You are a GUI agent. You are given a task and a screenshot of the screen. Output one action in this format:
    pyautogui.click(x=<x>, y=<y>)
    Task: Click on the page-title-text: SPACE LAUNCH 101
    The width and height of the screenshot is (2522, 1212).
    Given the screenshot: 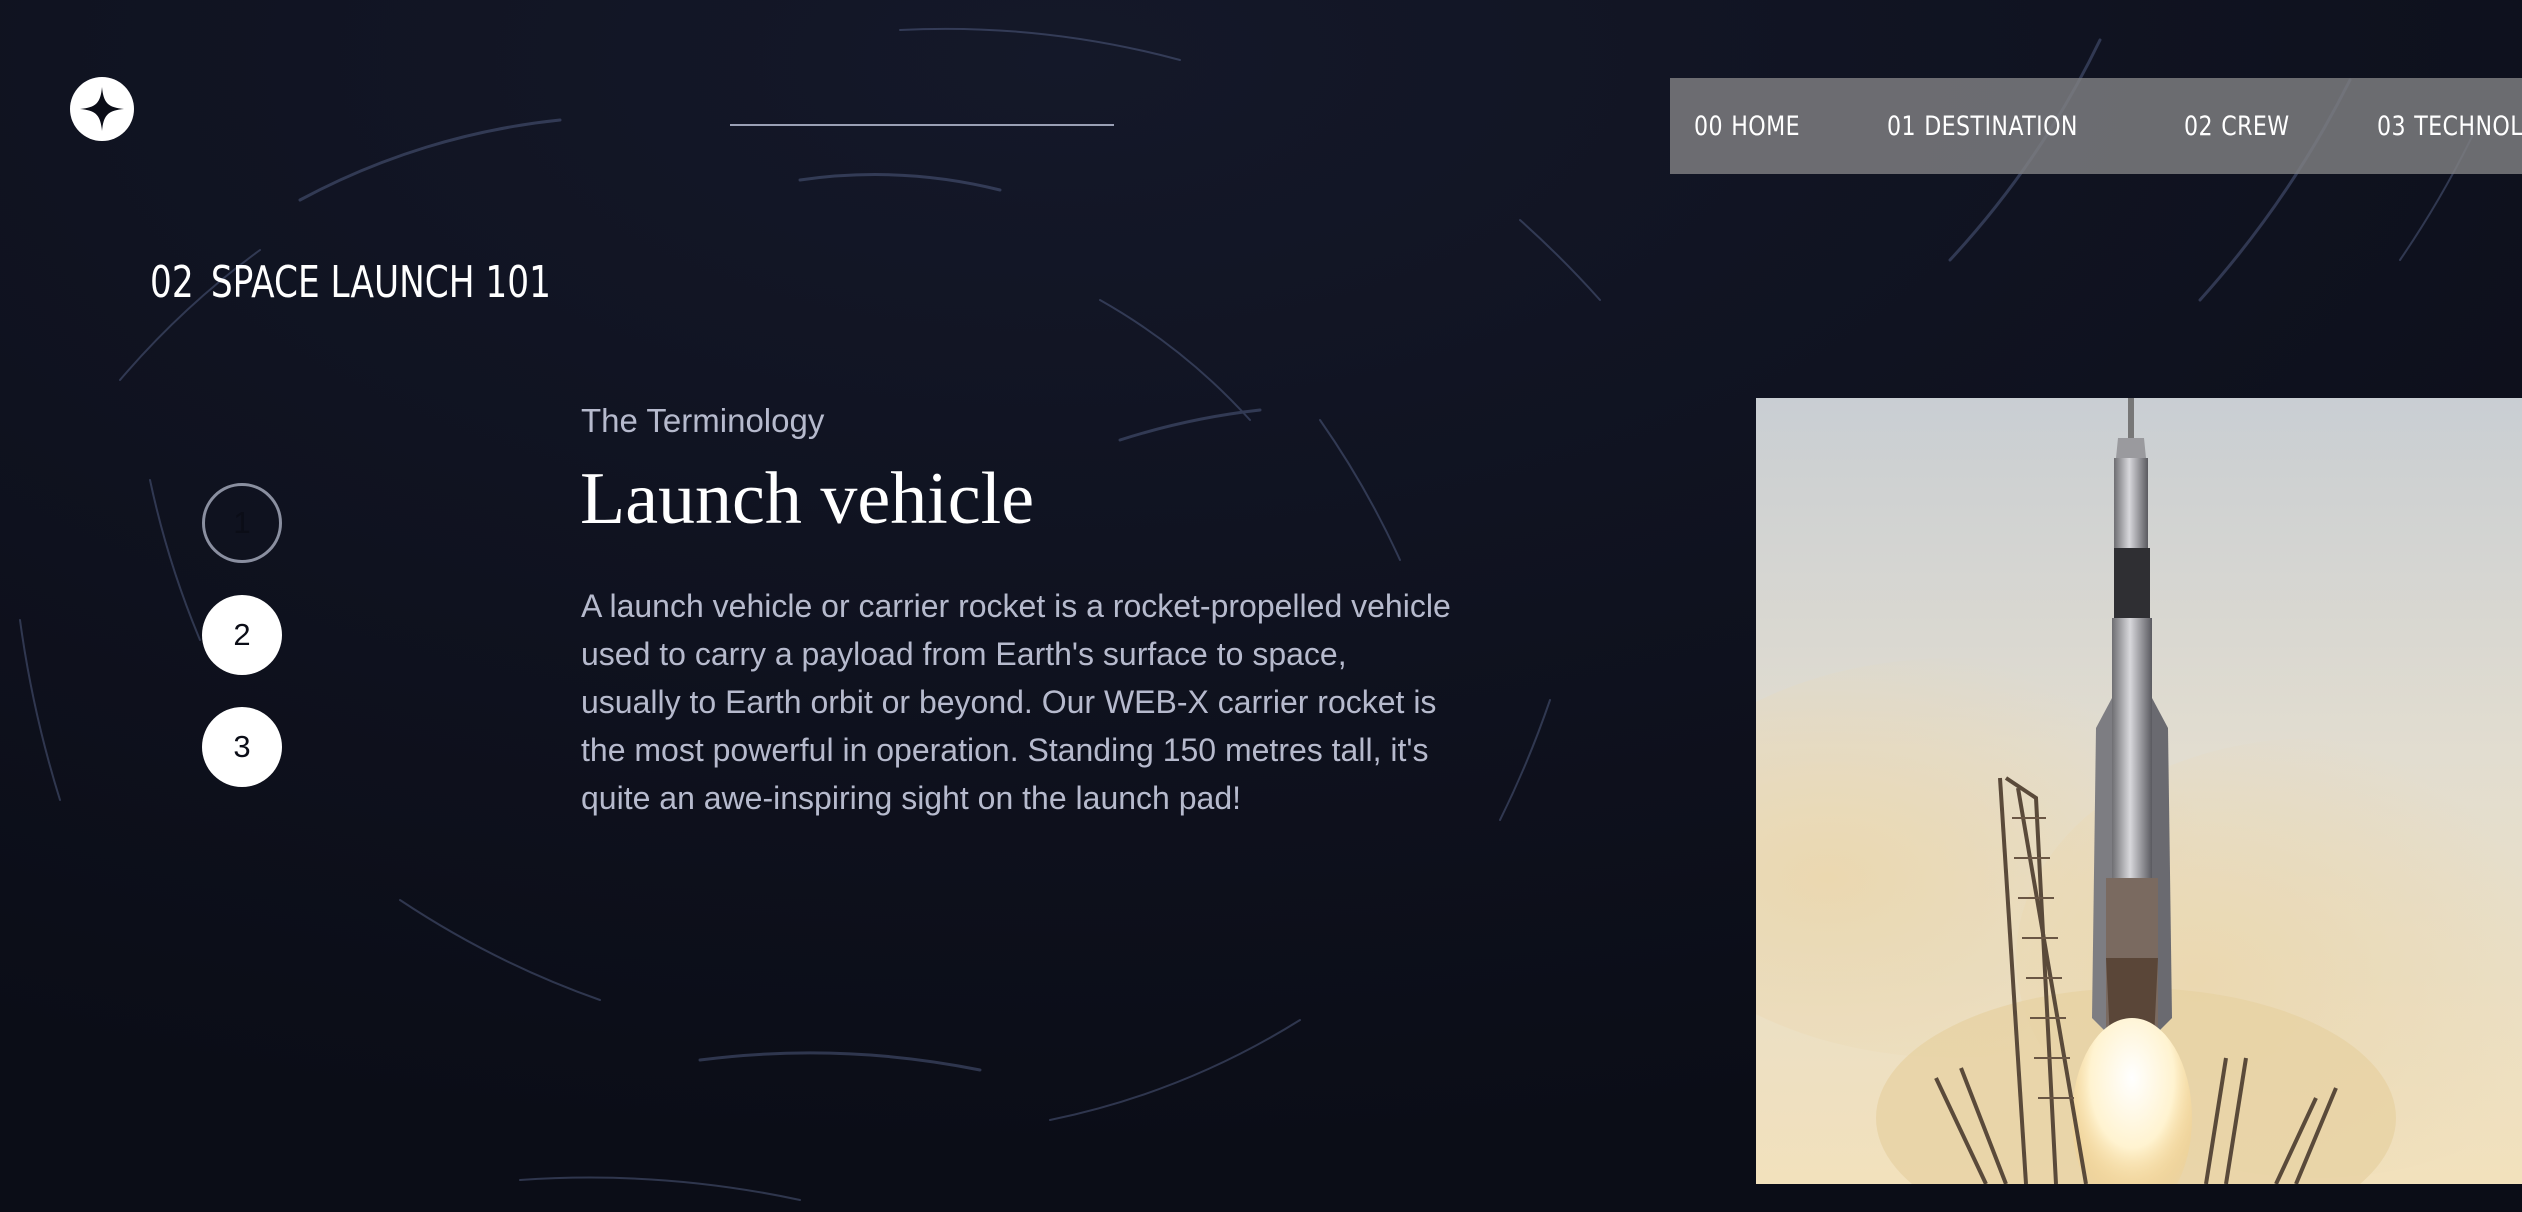 What is the action you would take?
    pyautogui.click(x=380, y=282)
    